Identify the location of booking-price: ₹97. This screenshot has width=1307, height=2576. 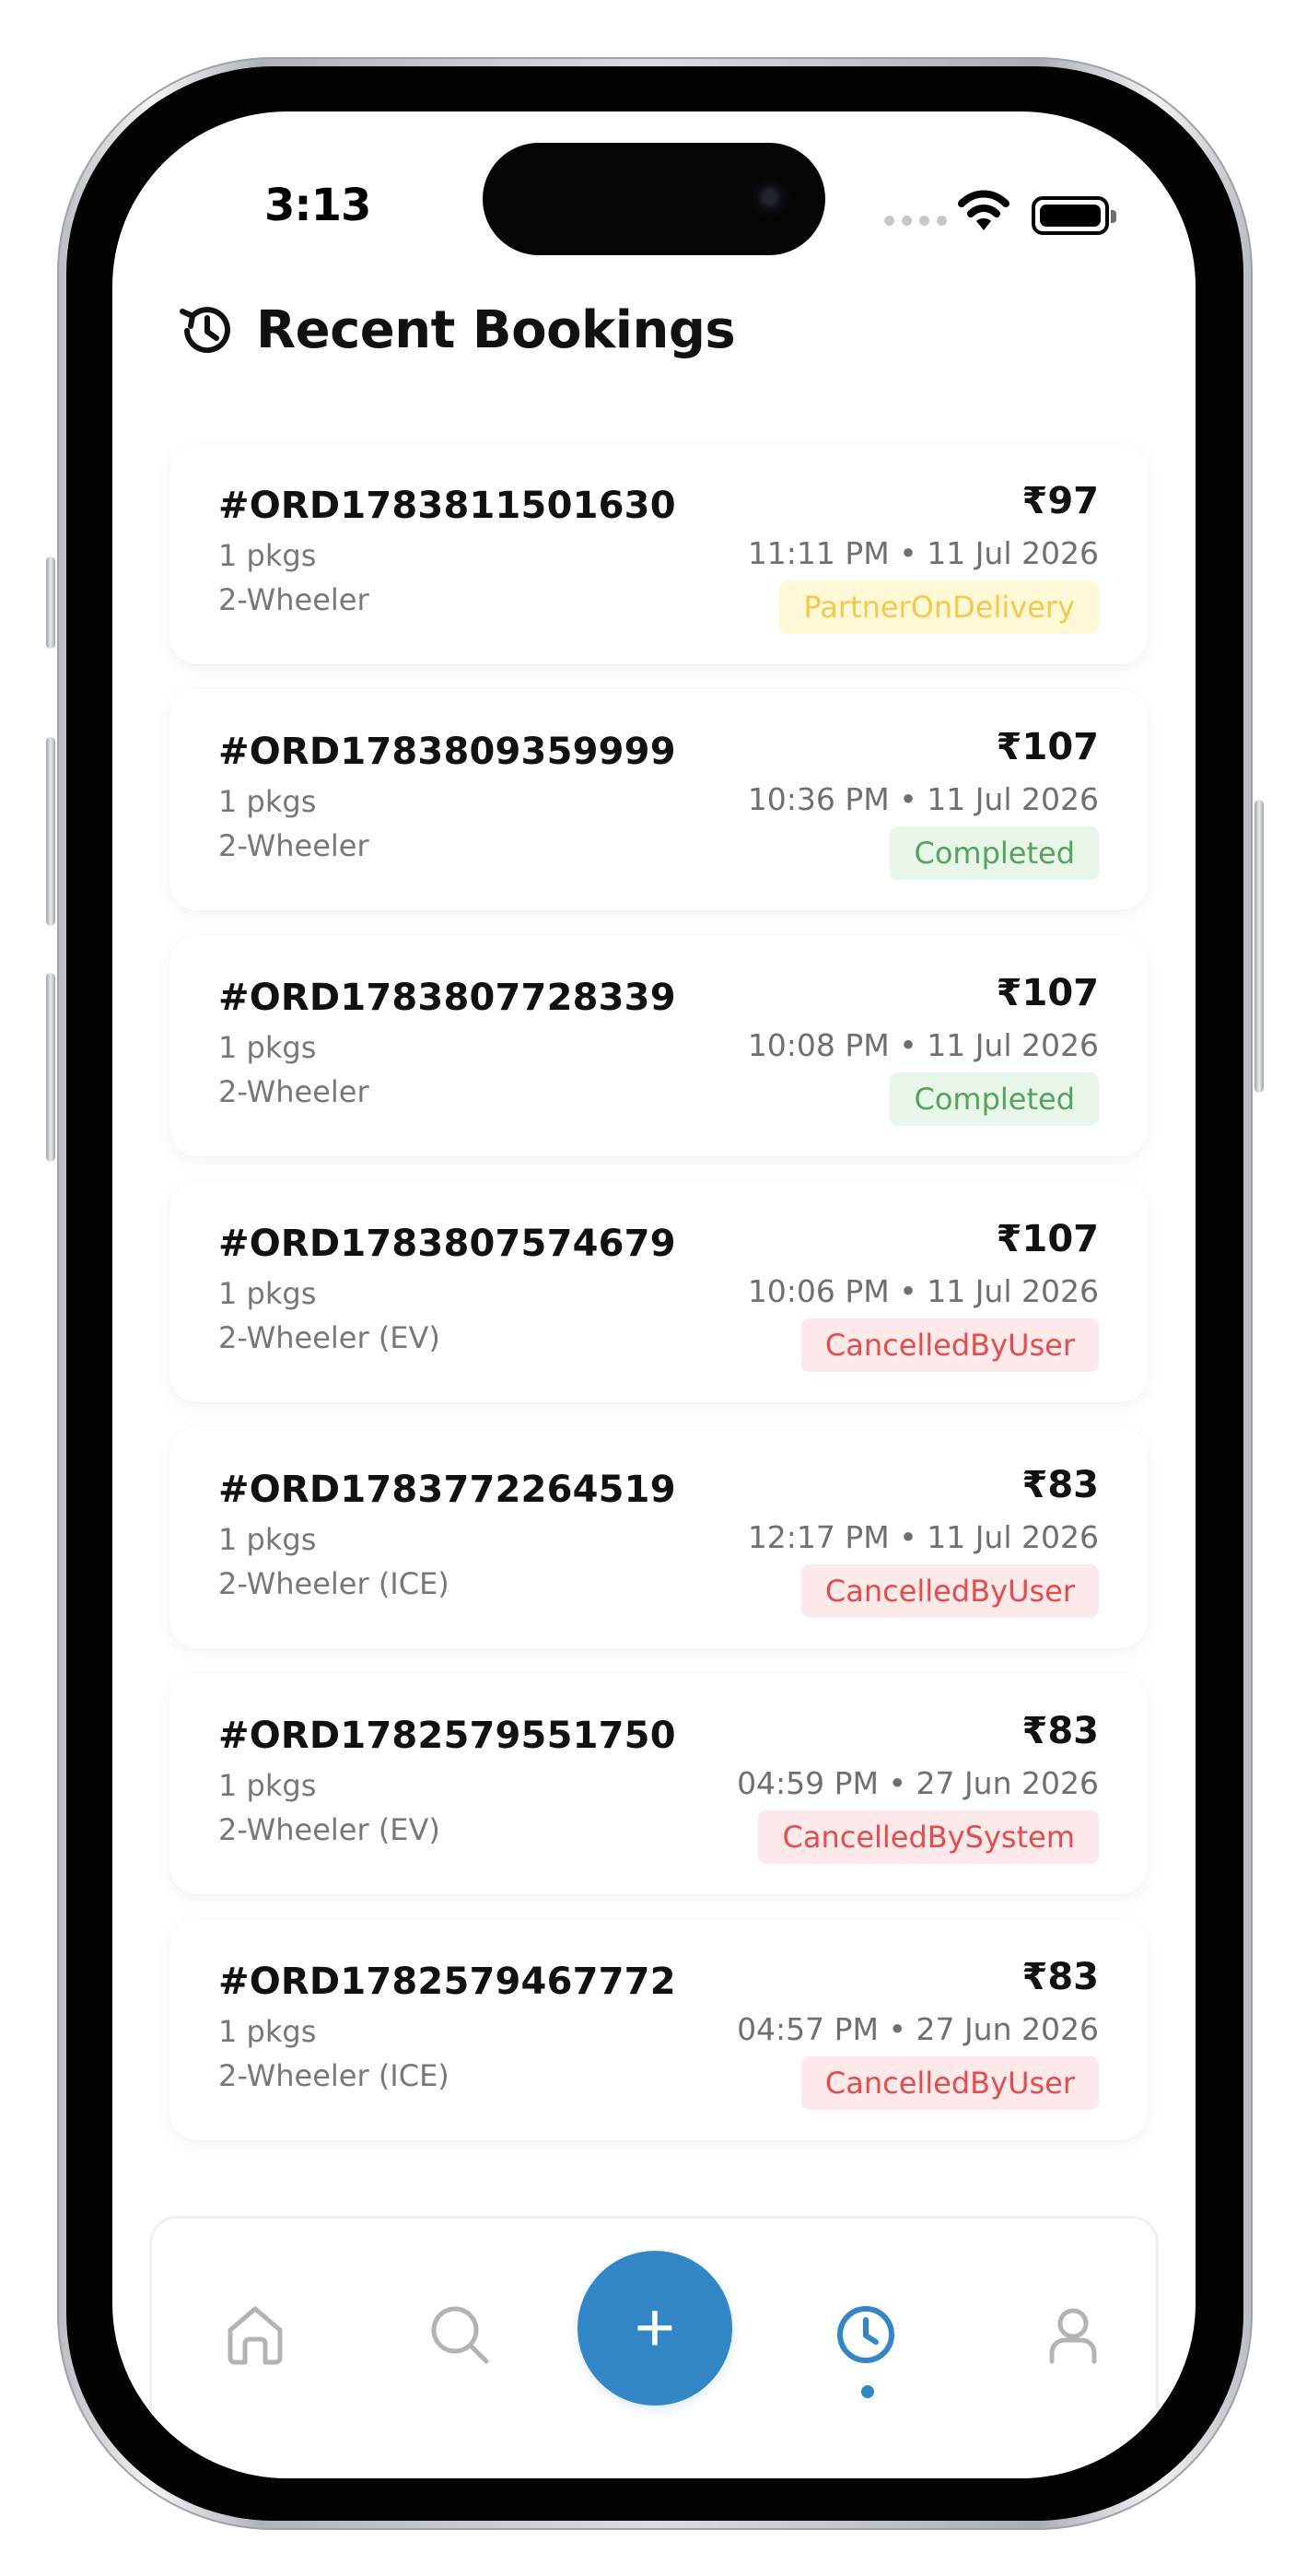
(1061, 501).